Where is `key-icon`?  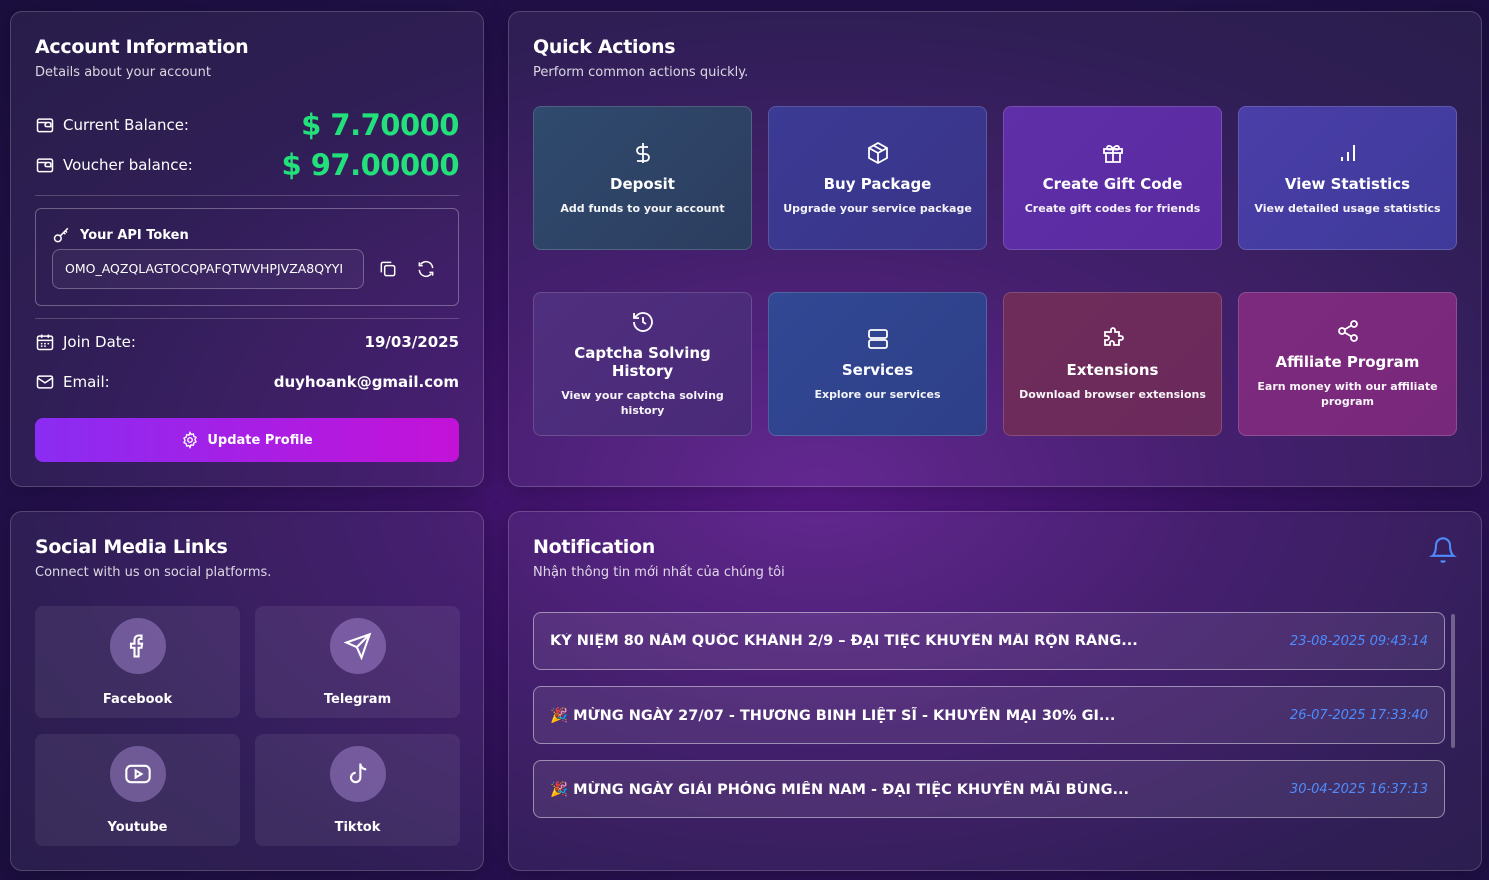
key-icon is located at coordinates (61, 235).